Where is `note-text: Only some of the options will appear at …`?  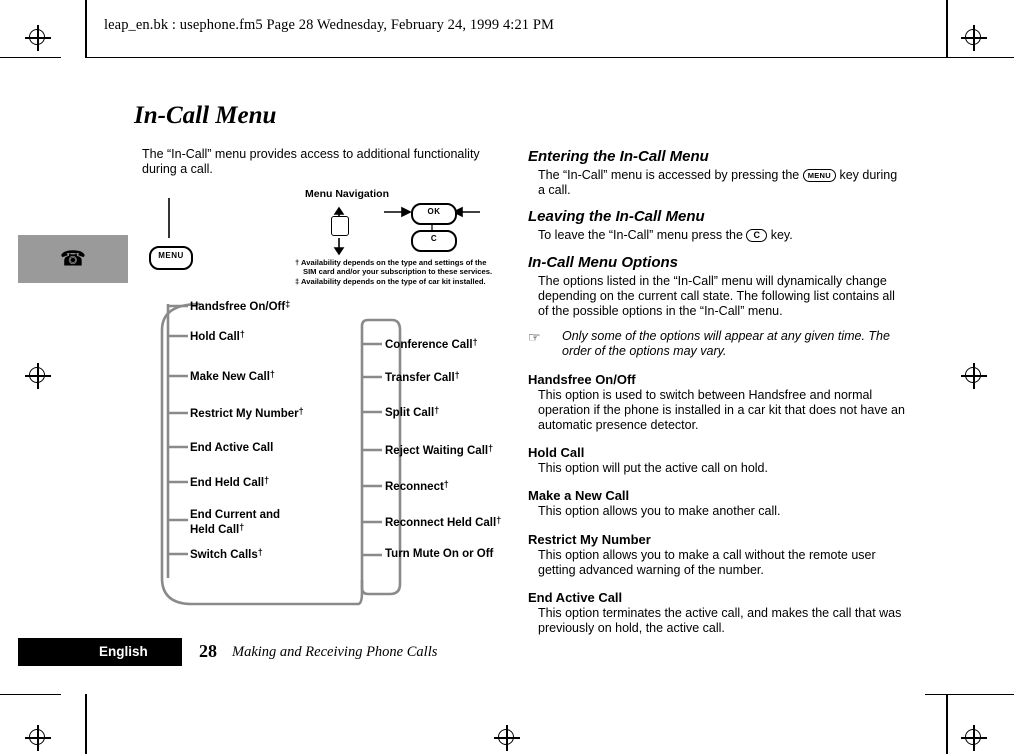 note-text: Only some of the options will appear at … is located at coordinates (726, 344).